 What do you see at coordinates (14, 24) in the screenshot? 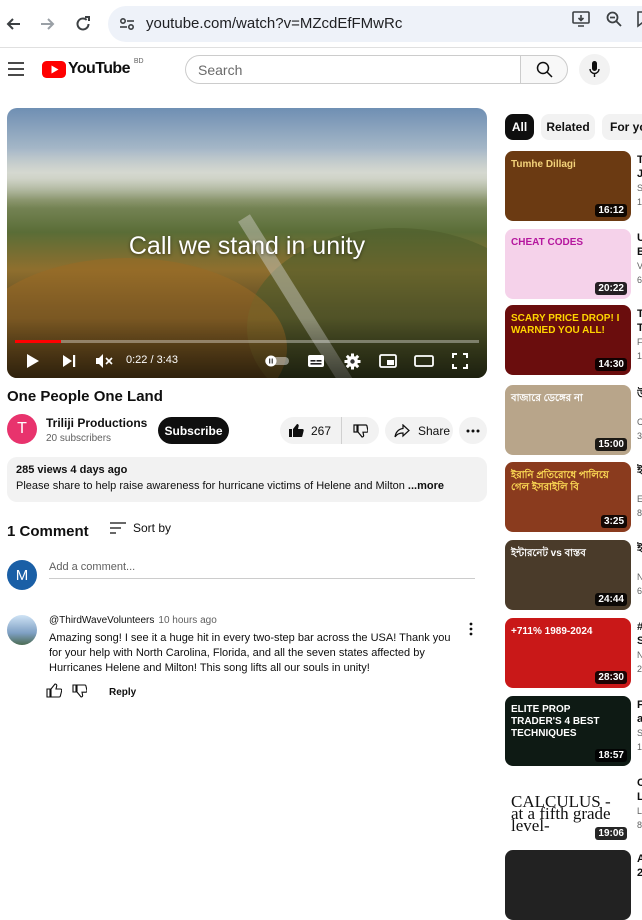
I see `back-icon` at bounding box center [14, 24].